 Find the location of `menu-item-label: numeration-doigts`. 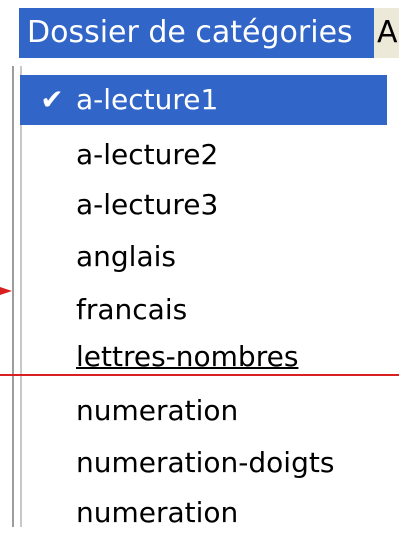

menu-item-label: numeration-doigts is located at coordinates (205, 462).